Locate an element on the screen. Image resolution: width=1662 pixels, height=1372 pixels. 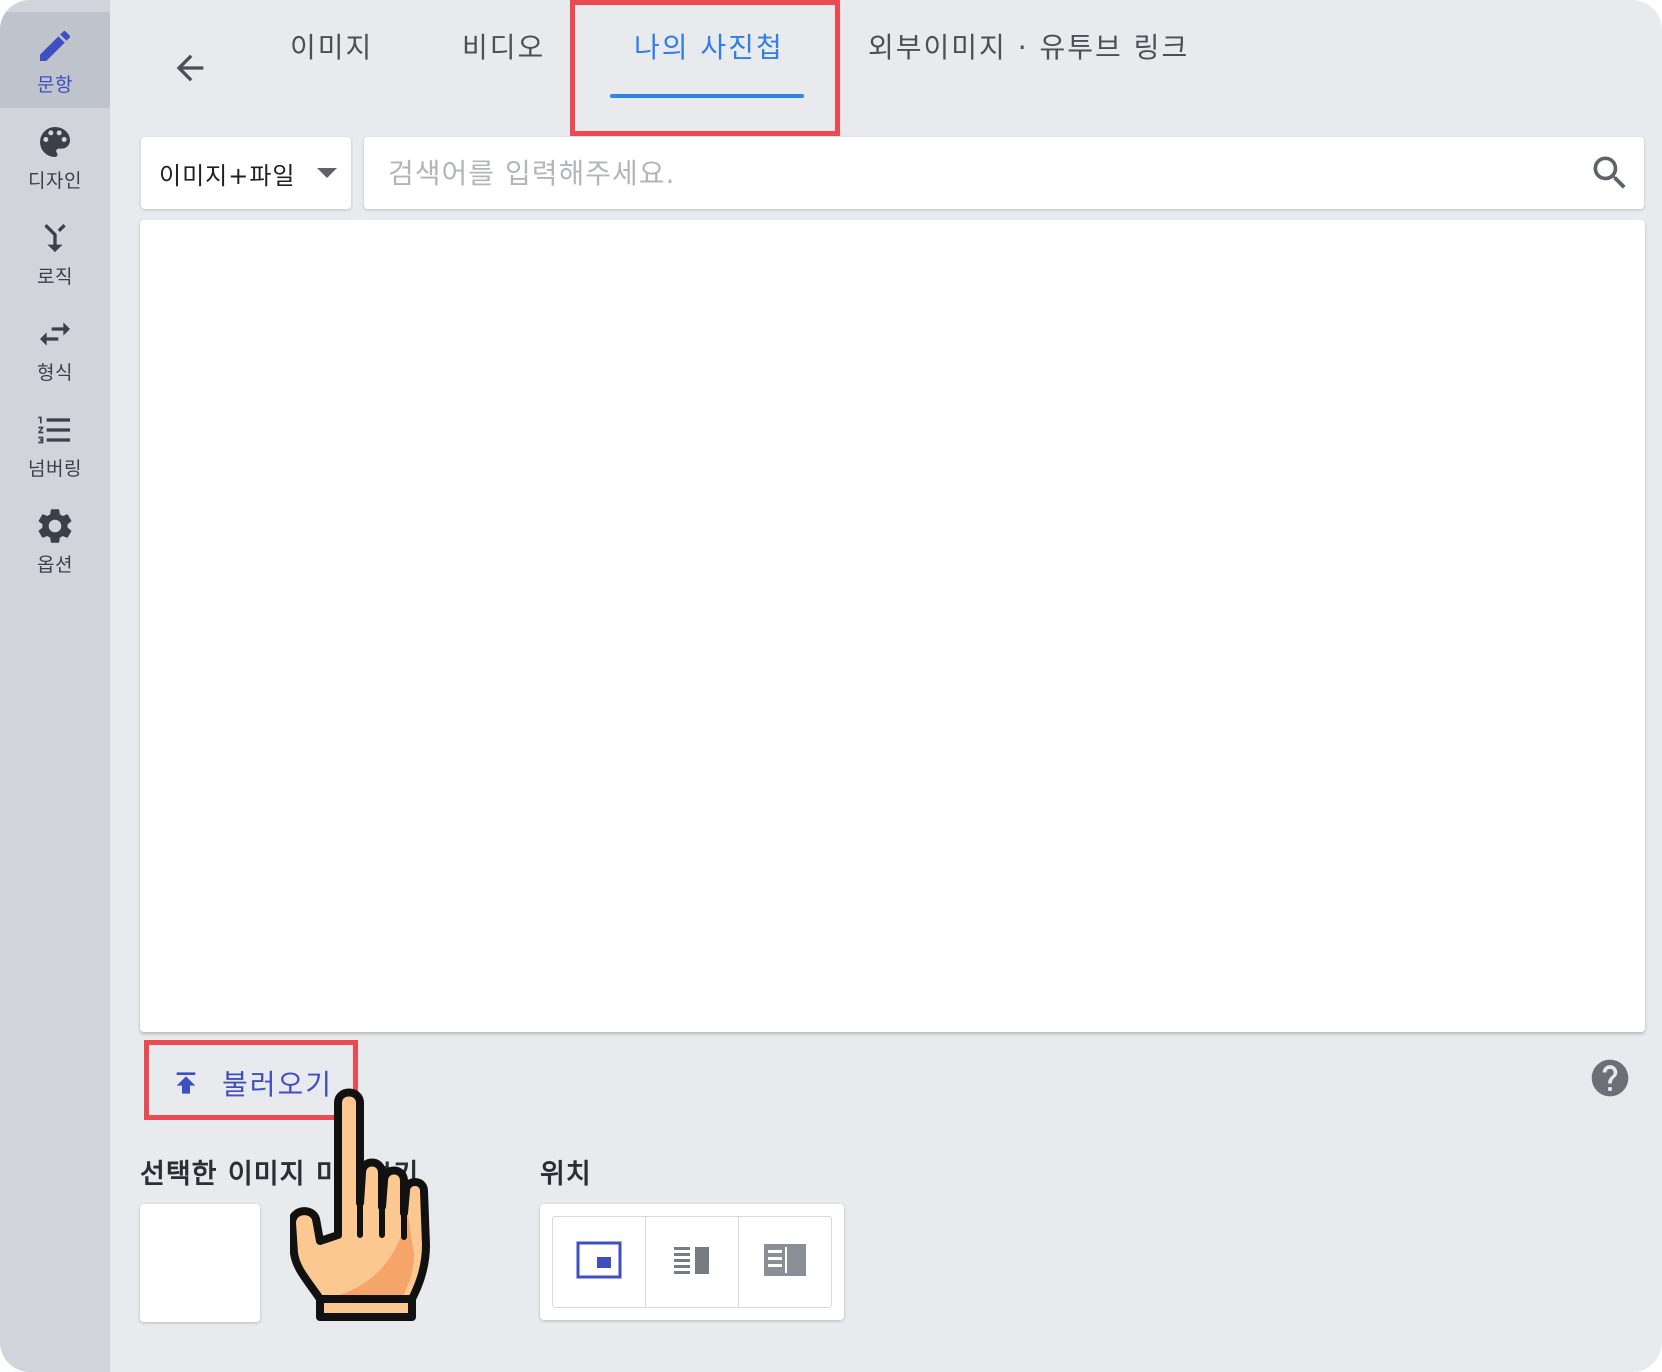
tab-image: 이미지 is located at coordinates (331, 49).